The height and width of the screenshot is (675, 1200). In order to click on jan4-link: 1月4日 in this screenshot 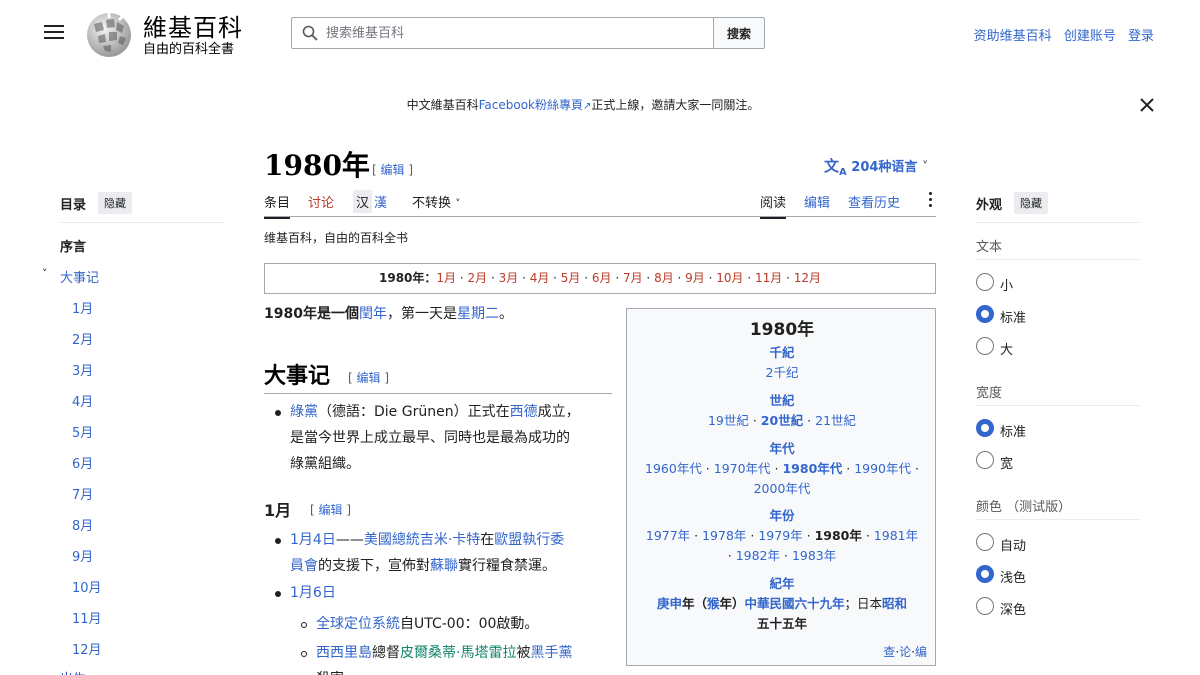, I will do `click(313, 540)`.